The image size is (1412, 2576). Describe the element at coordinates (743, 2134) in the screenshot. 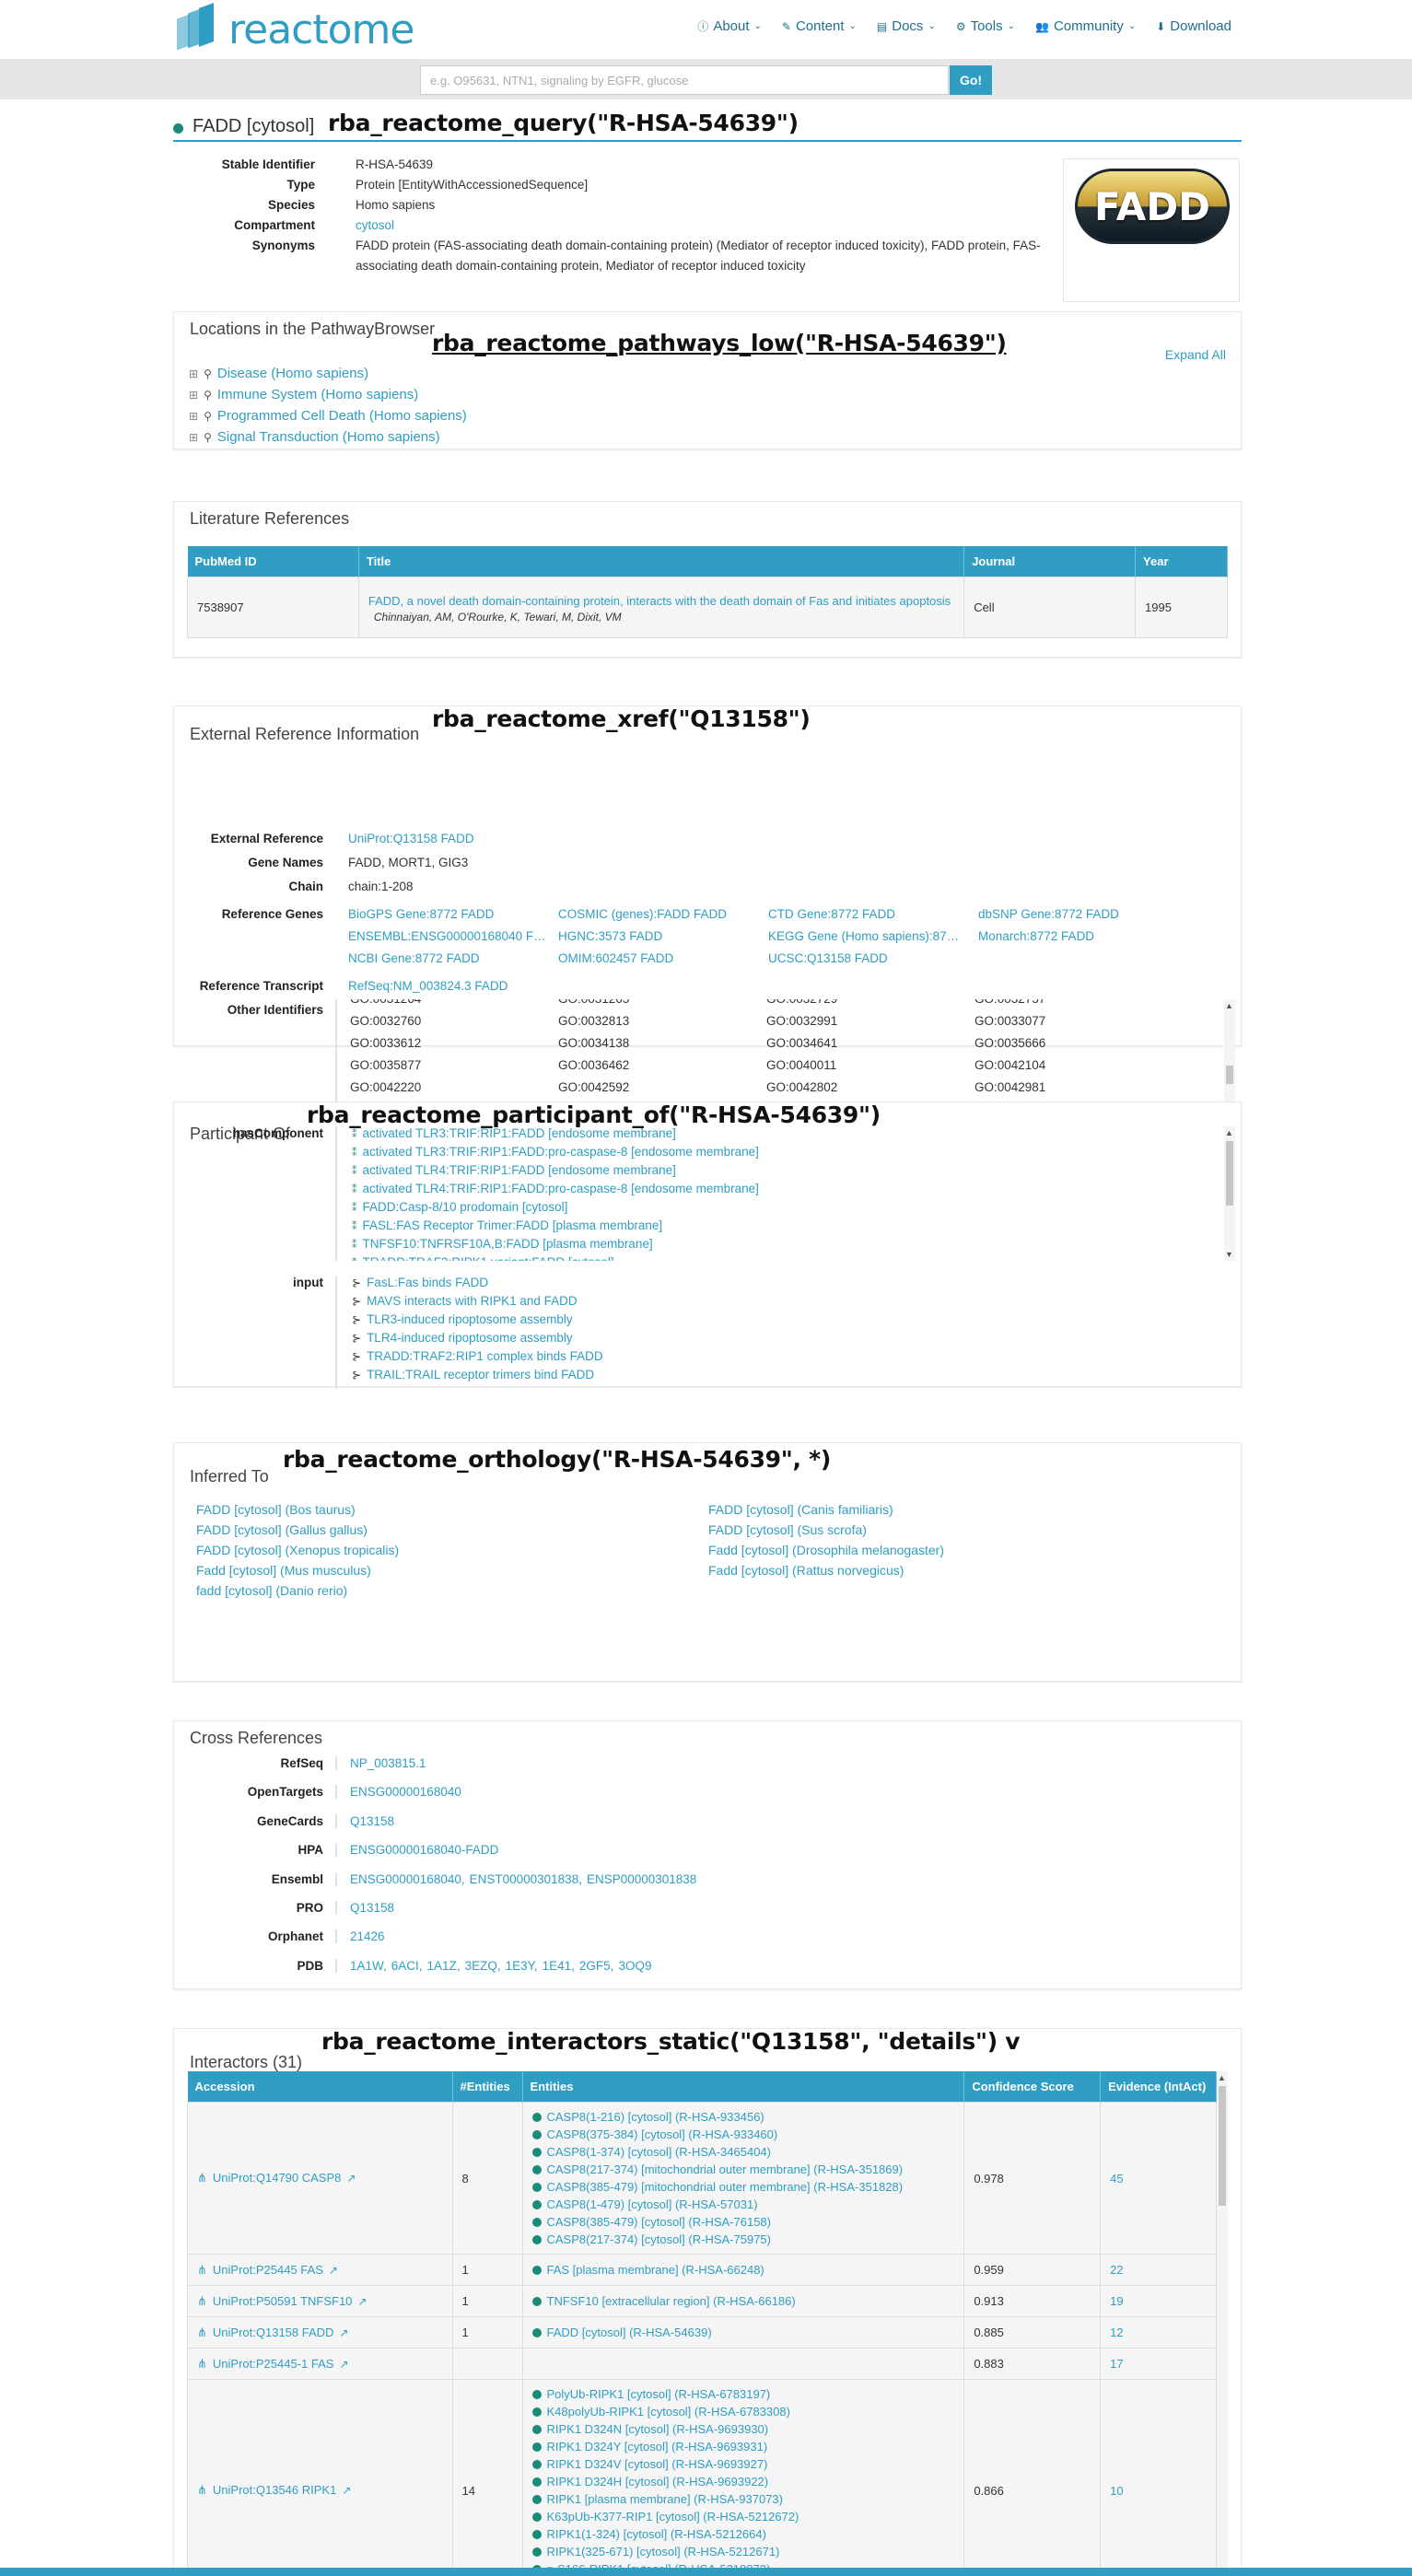

I see `entity-link: CASP8(375-384) [cytosol] (R-HSA-933460)` at that location.